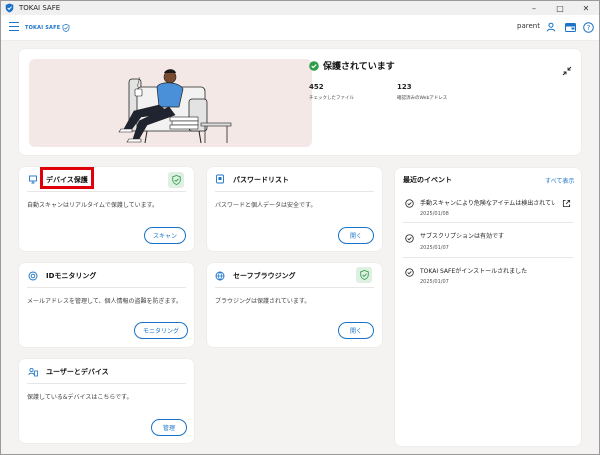  Describe the element at coordinates (404, 87) in the screenshot. I see `urls-checked-count: 123` at that location.